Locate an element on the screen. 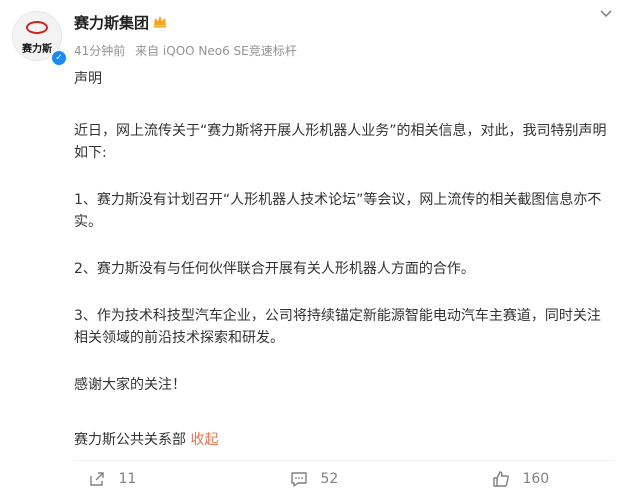  thumbs-up-icon is located at coordinates (501, 479).